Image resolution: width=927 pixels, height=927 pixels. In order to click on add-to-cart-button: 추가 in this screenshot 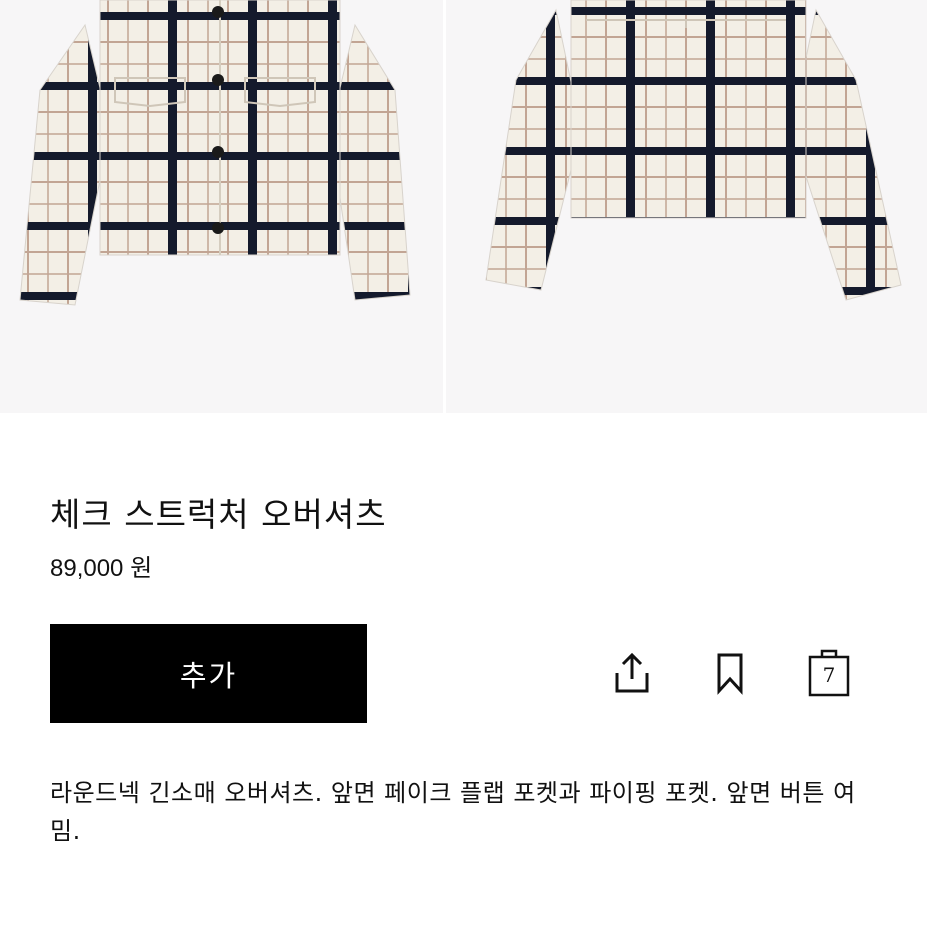, I will do `click(208, 673)`.